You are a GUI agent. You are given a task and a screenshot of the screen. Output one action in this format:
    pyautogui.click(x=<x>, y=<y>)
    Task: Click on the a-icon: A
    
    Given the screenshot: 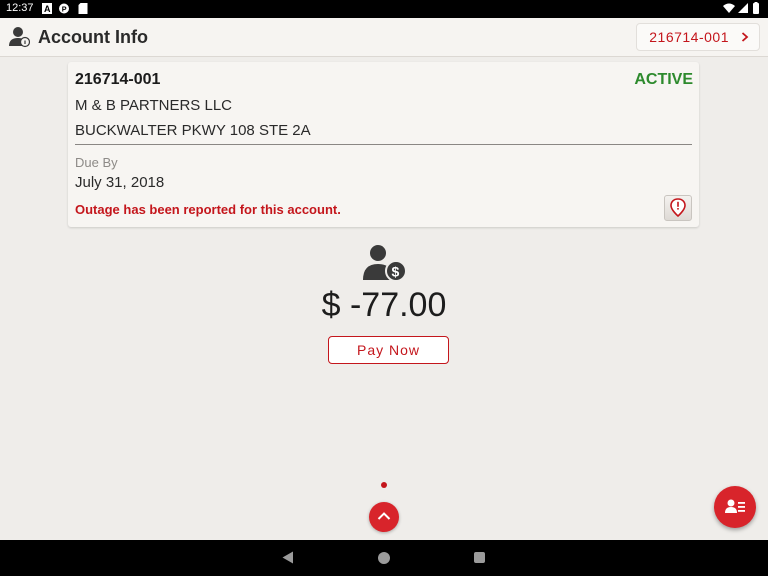 What is the action you would take?
    pyautogui.click(x=47, y=8)
    